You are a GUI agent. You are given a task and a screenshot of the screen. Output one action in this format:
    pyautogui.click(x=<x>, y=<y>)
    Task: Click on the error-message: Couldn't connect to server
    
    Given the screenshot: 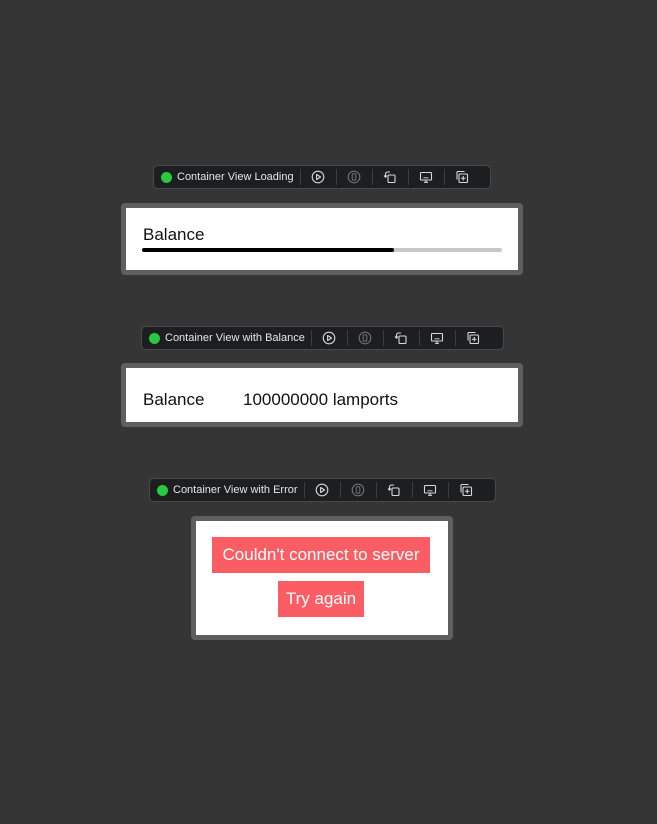 What is the action you would take?
    pyautogui.click(x=321, y=555)
    